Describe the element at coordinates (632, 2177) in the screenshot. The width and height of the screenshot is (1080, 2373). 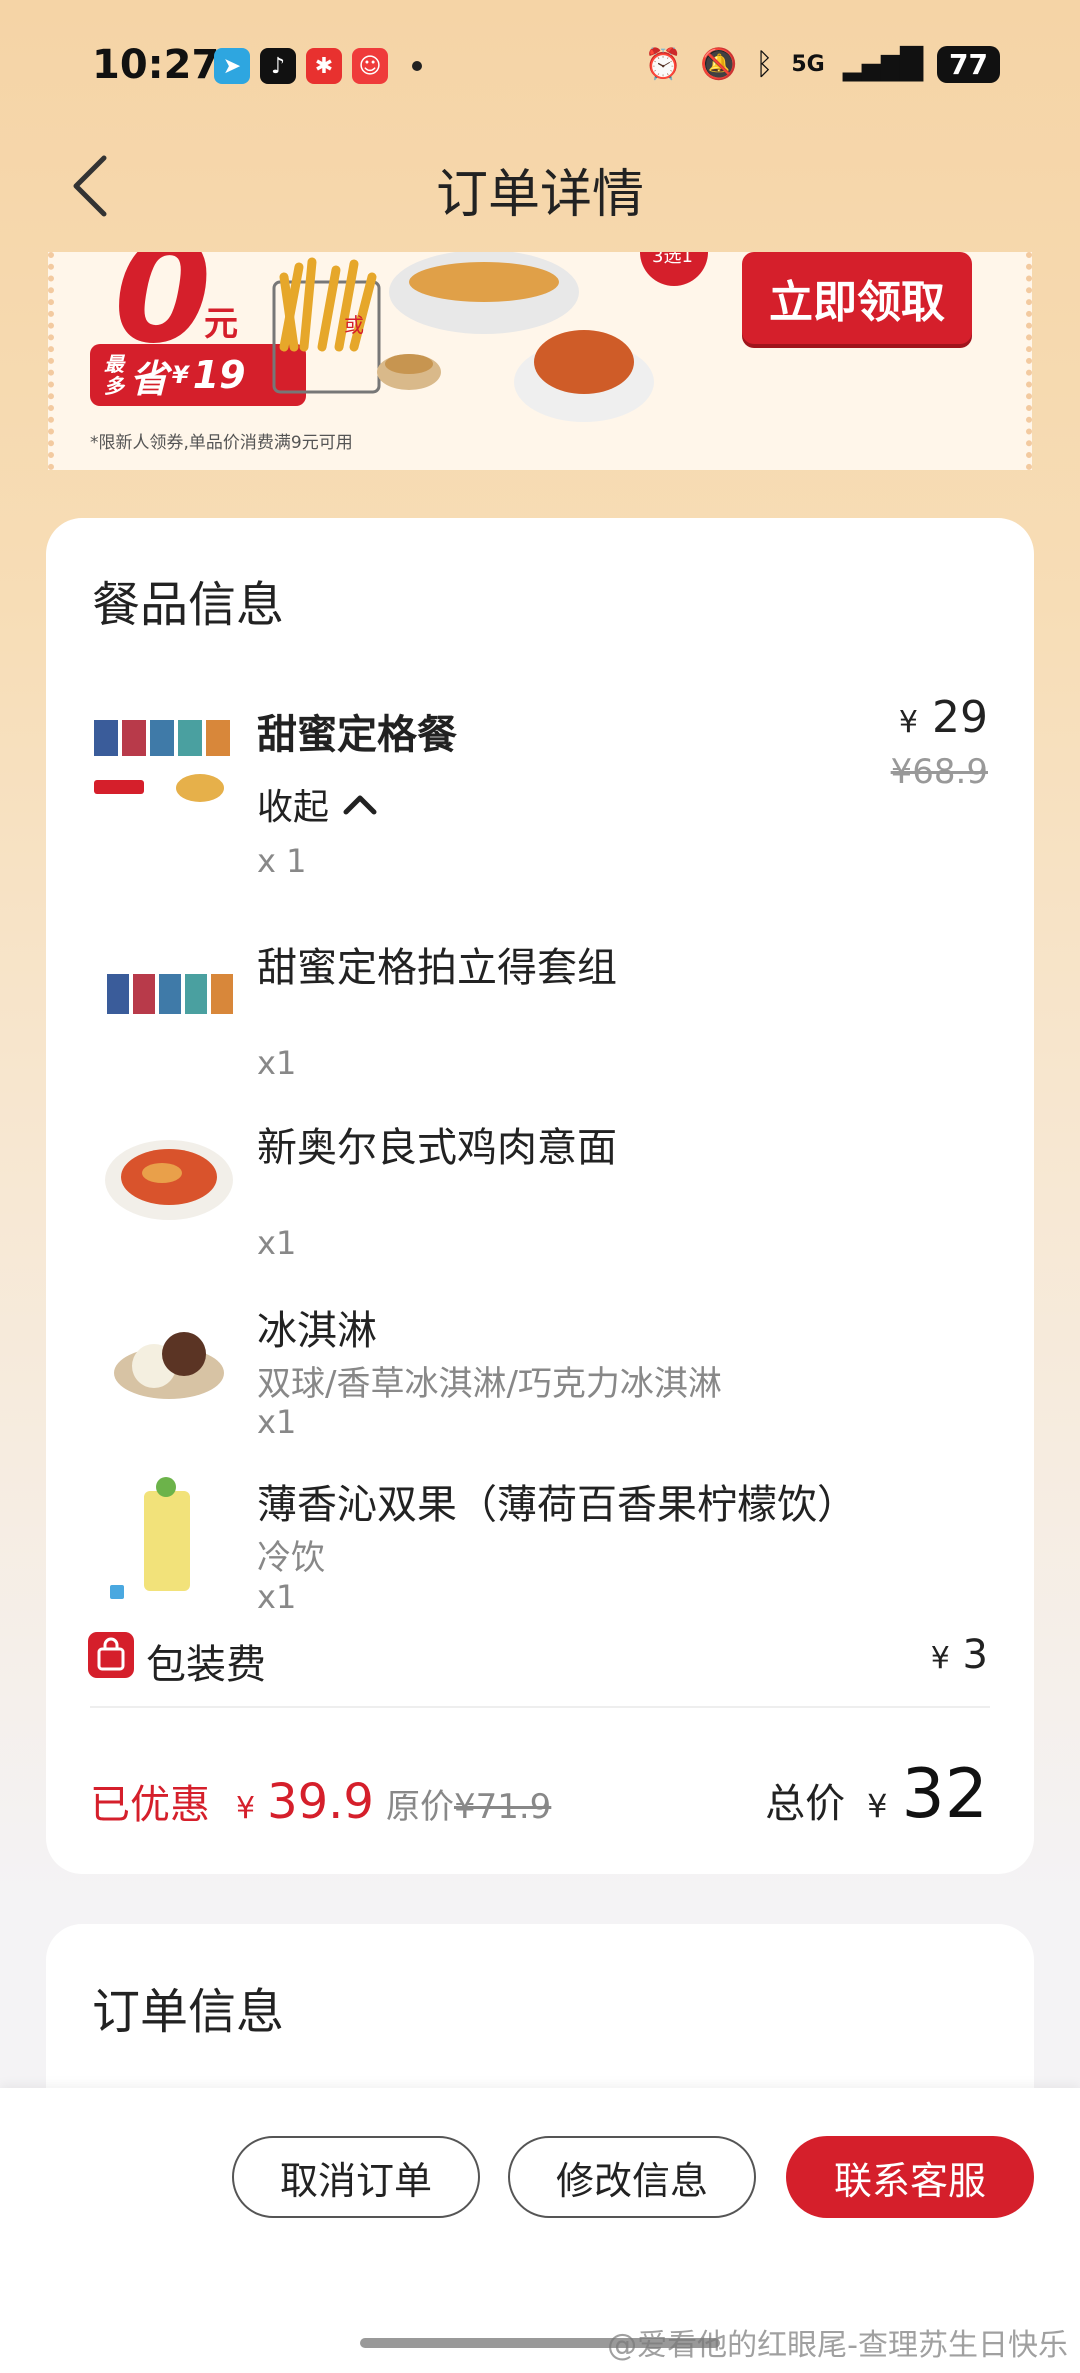
I see `modify-info-button: 修改信息` at that location.